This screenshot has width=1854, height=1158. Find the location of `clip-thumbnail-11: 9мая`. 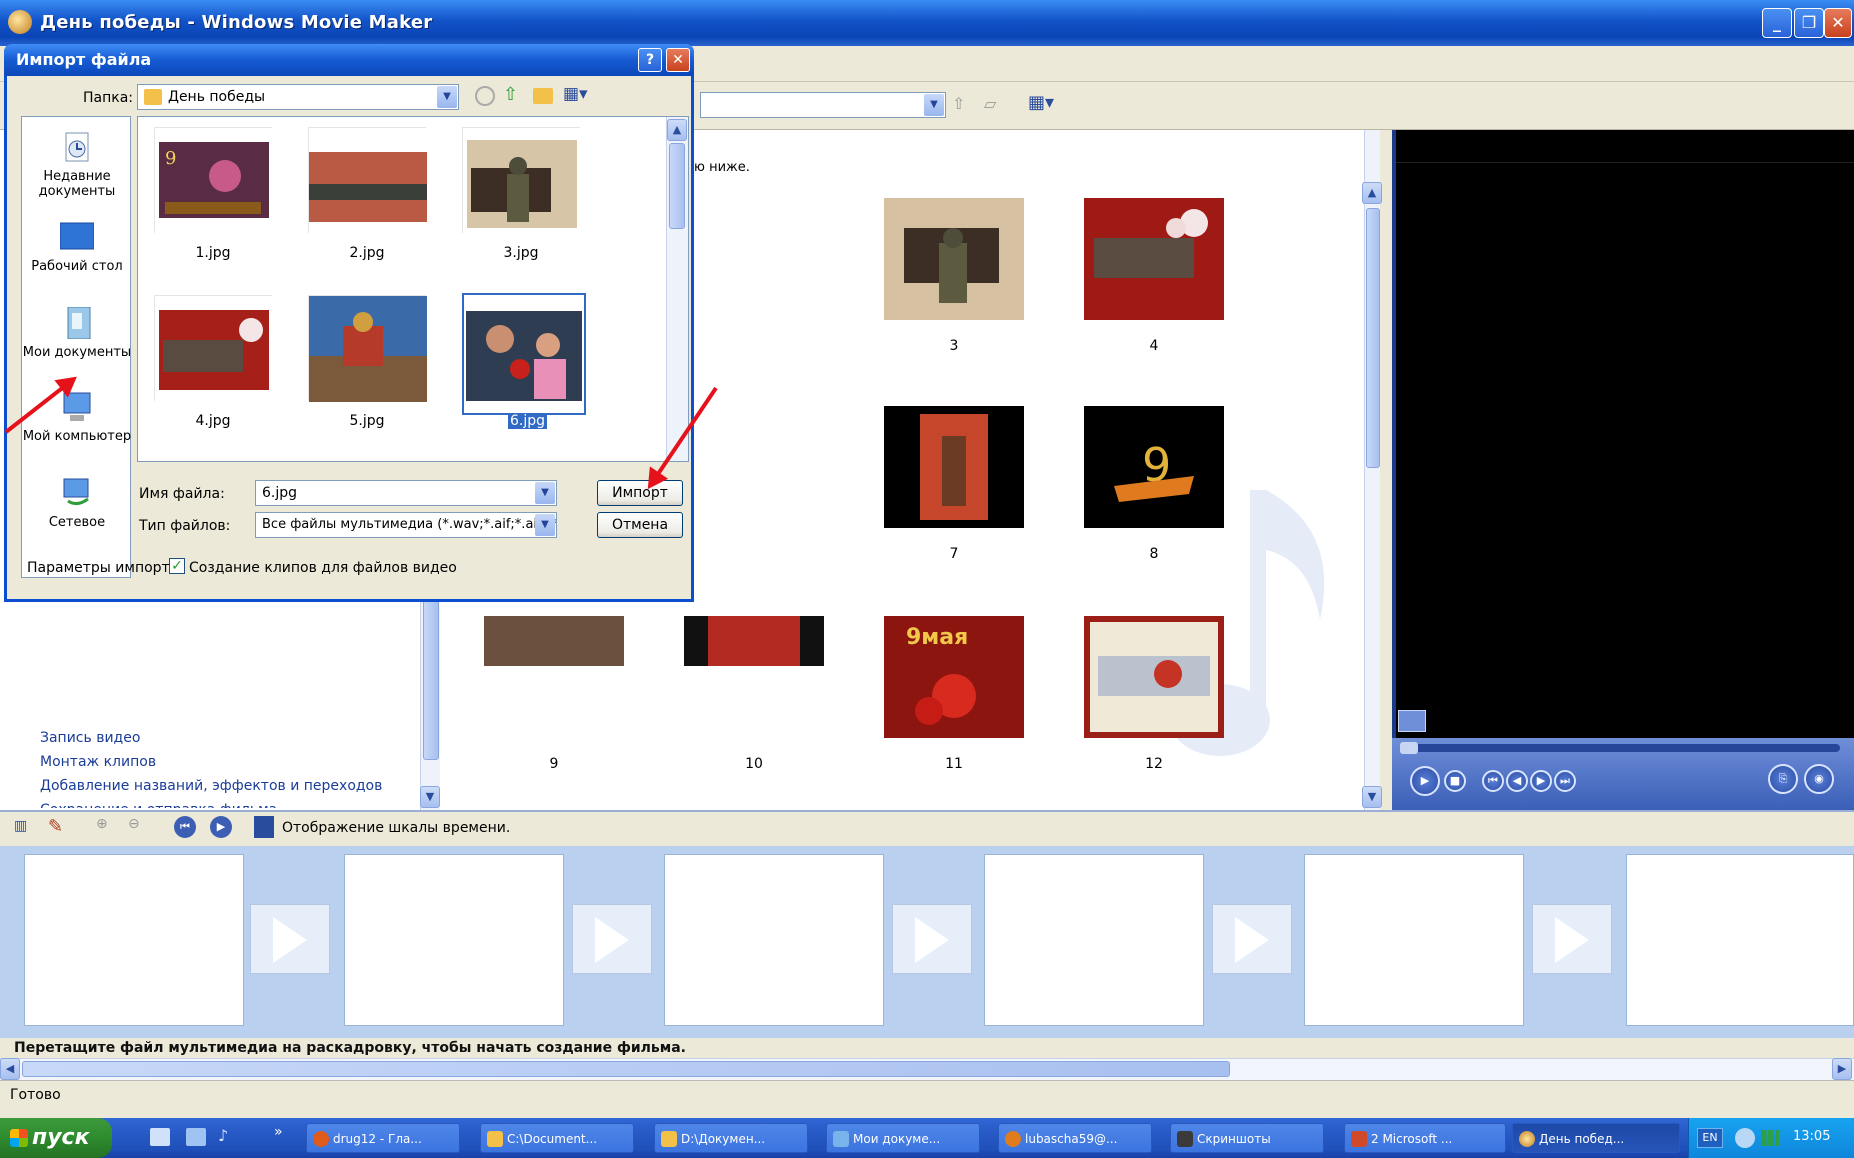

clip-thumbnail-11: 9мая is located at coordinates (954, 677).